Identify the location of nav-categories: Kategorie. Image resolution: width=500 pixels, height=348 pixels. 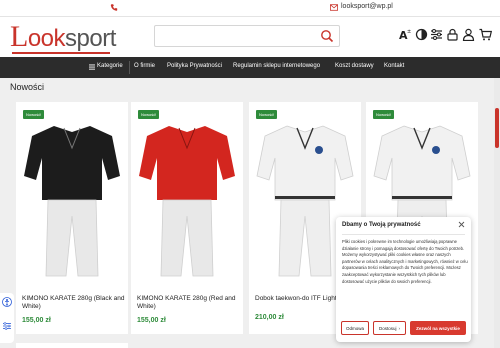
(110, 66).